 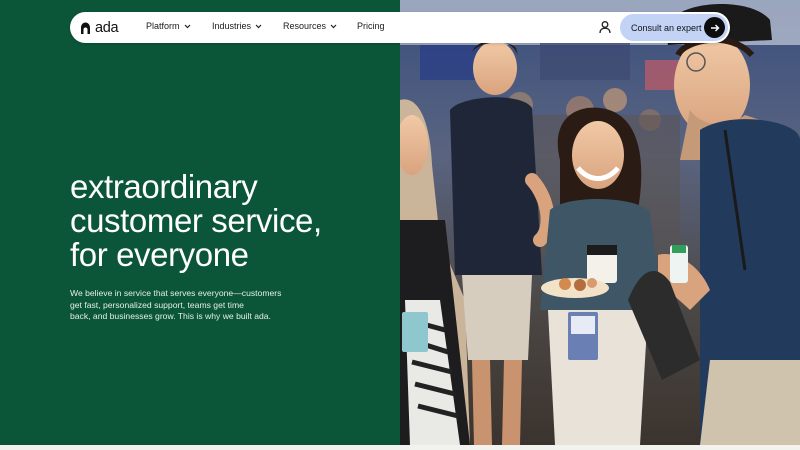 I want to click on hero-title-line: customer service,, so click(x=196, y=220).